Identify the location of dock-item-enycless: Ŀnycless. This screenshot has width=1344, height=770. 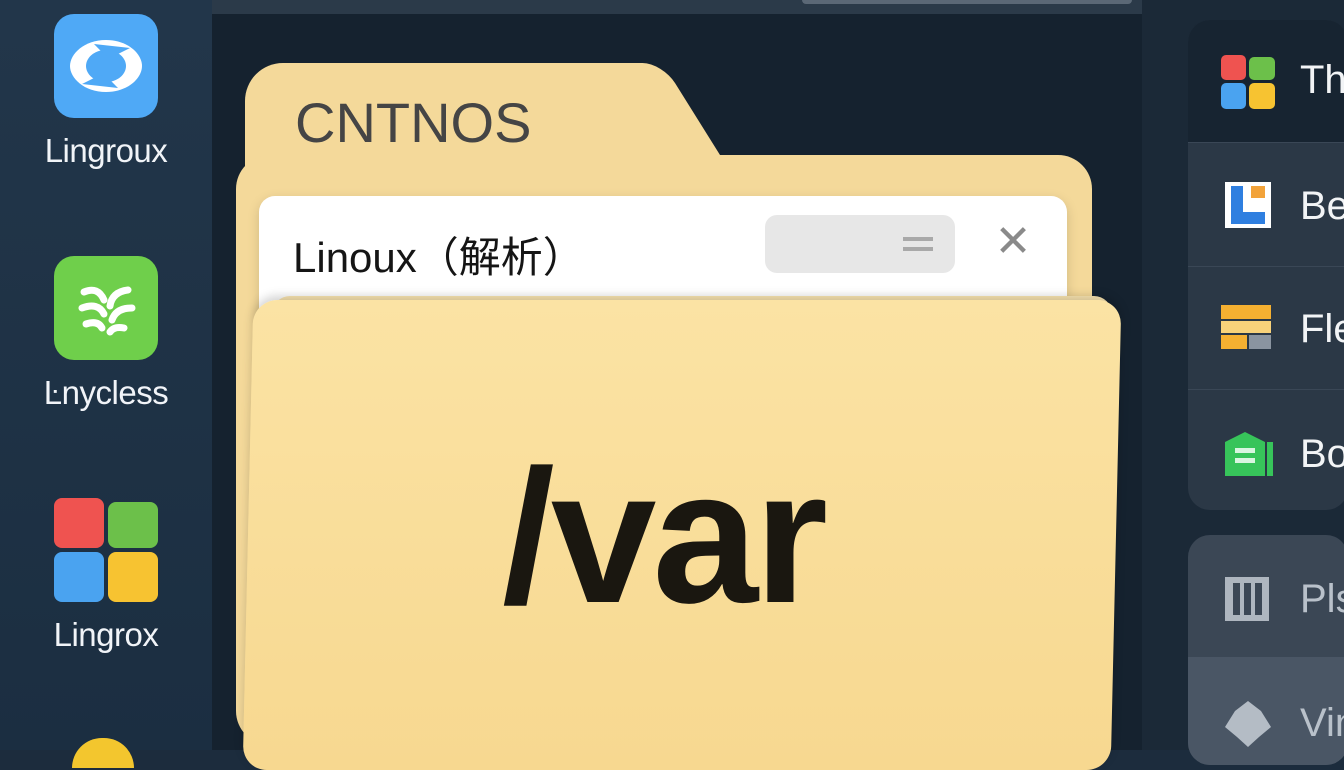
(106, 334).